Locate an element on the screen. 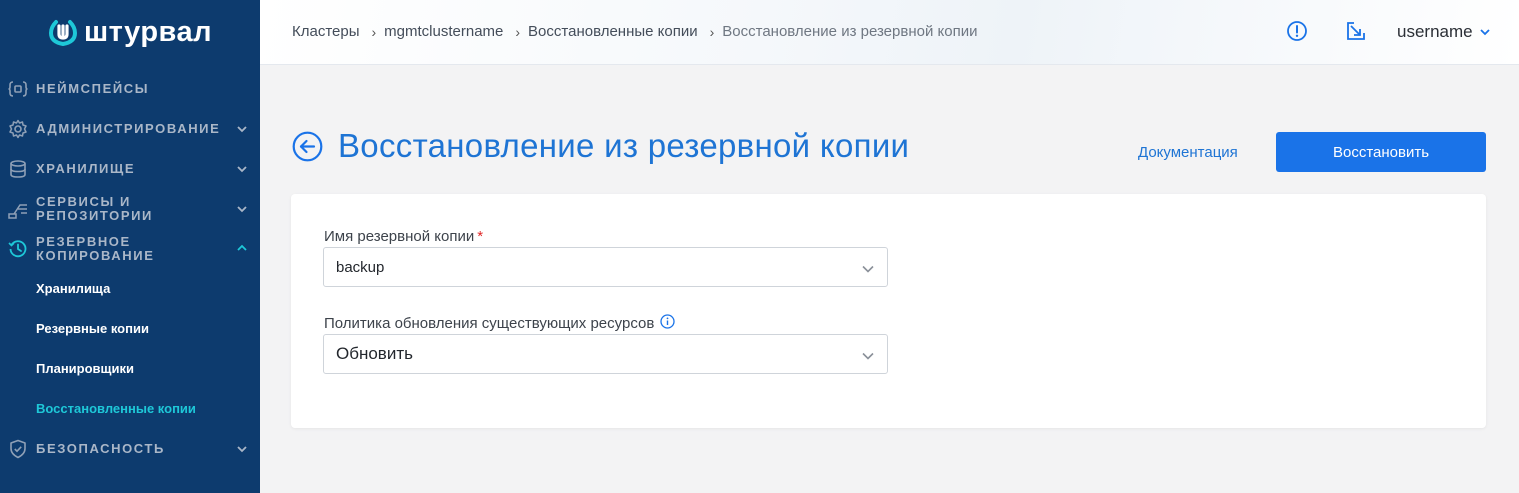 The height and width of the screenshot is (493, 1519). sidebar-item-label: Администрирование is located at coordinates (128, 128).